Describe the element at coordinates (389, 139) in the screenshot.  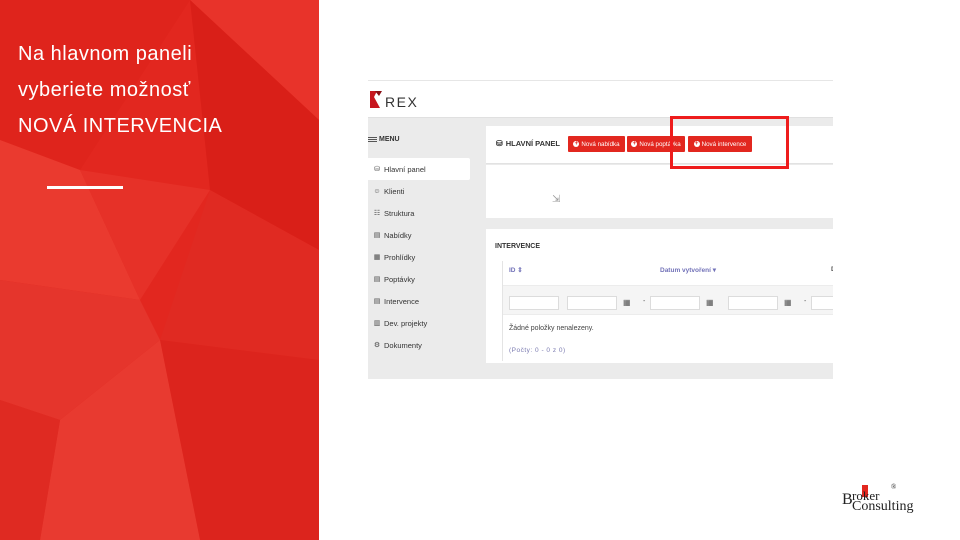
I see `menu-label: MENU` at that location.